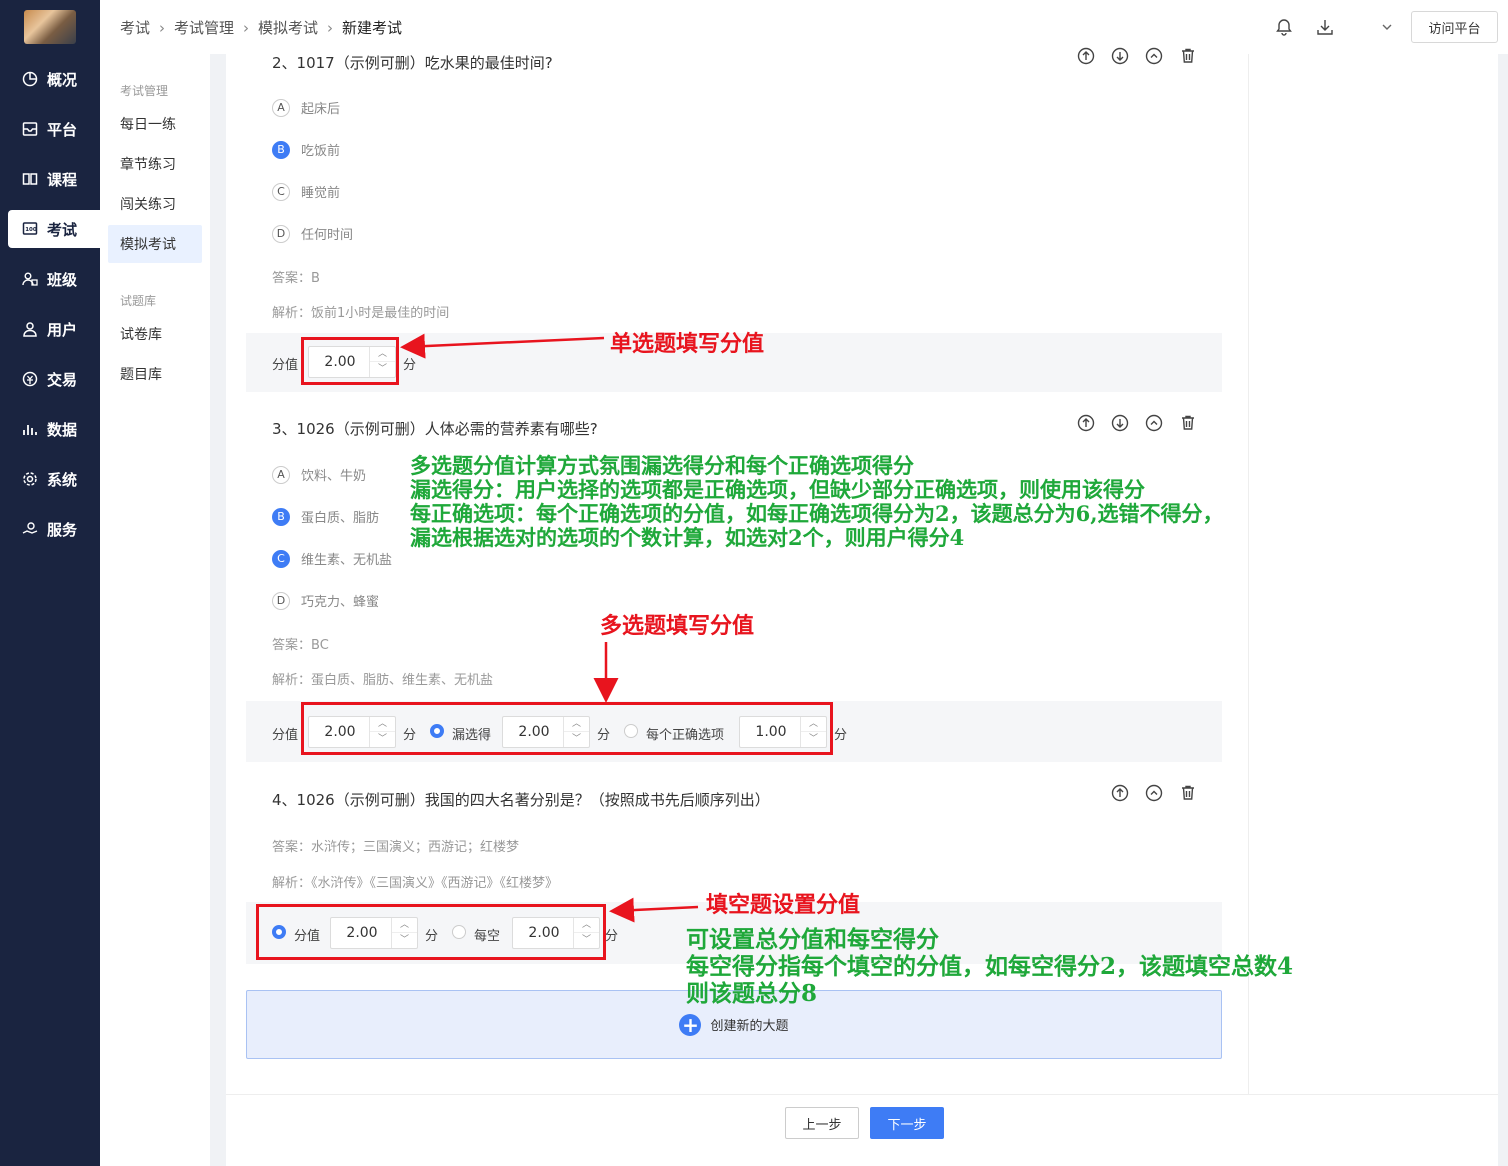 The width and height of the screenshot is (1508, 1166). I want to click on option-b: B 吃饭前, so click(306, 149).